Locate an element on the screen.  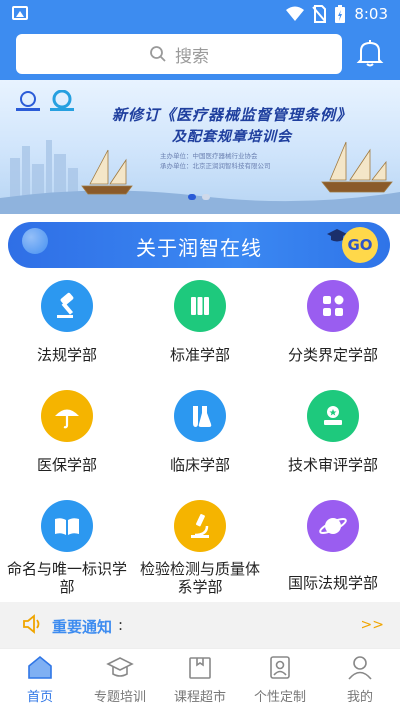
go-button: GO is located at coordinates (360, 245).